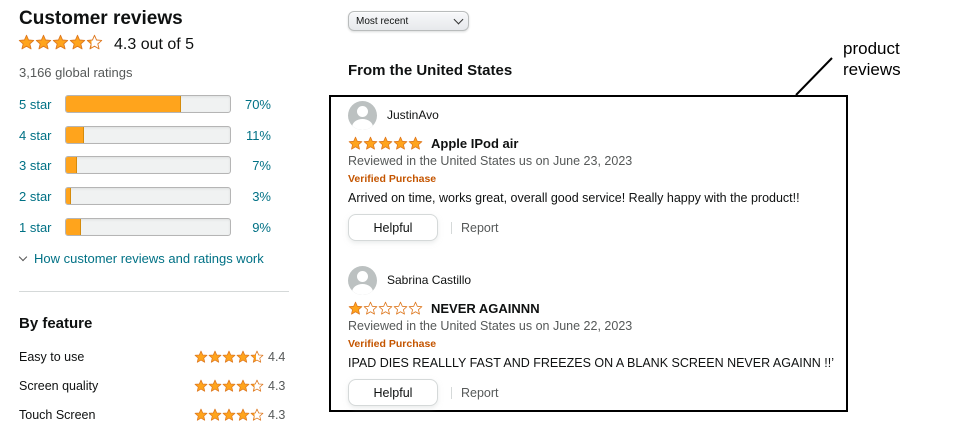 This screenshot has height=429, width=972. I want to click on histogram-row-4-star: 4 star 11%, so click(149, 135).